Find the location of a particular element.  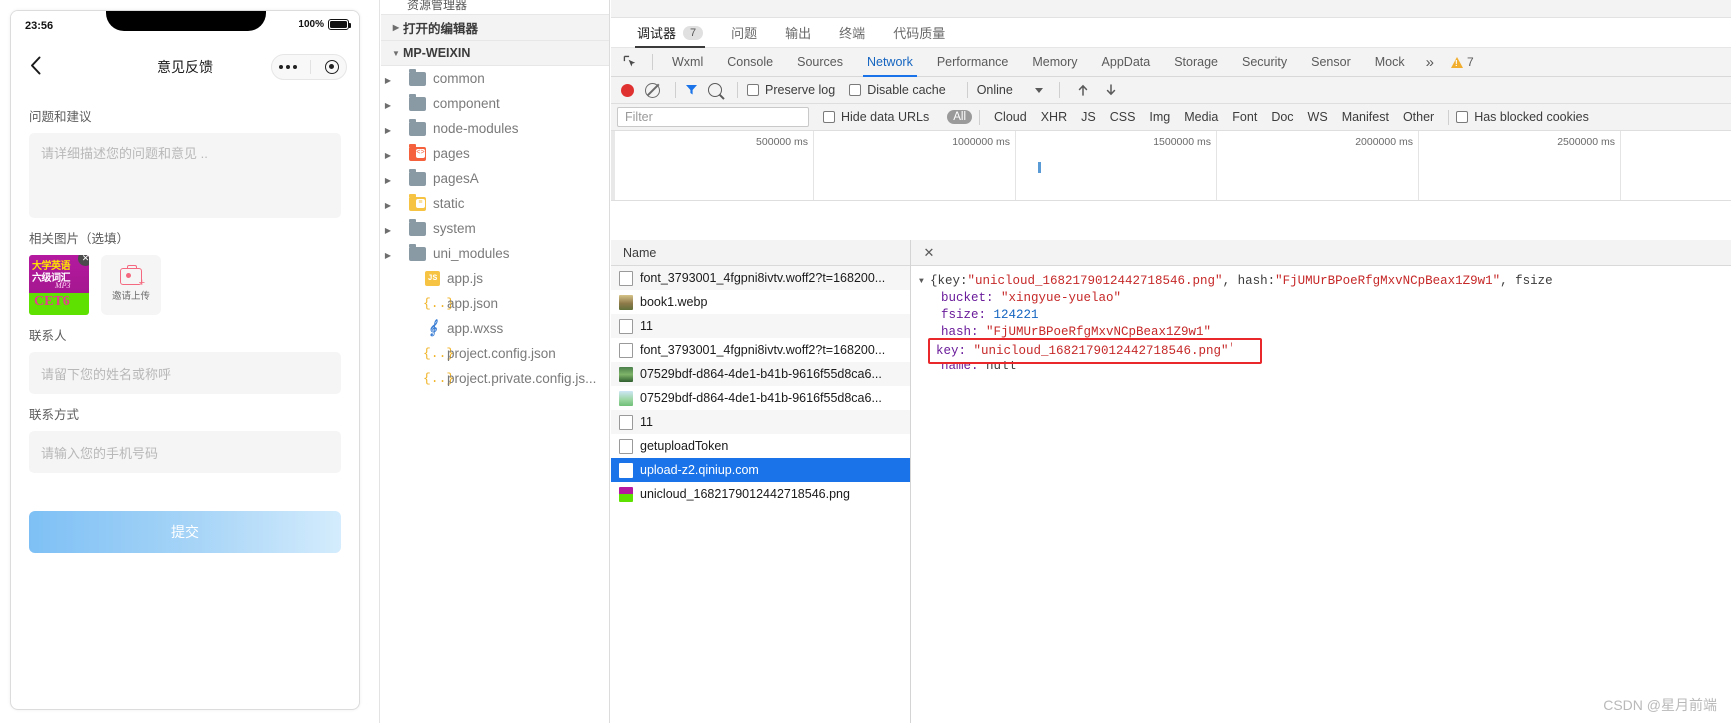

funnel-icon is located at coordinates (691, 90).